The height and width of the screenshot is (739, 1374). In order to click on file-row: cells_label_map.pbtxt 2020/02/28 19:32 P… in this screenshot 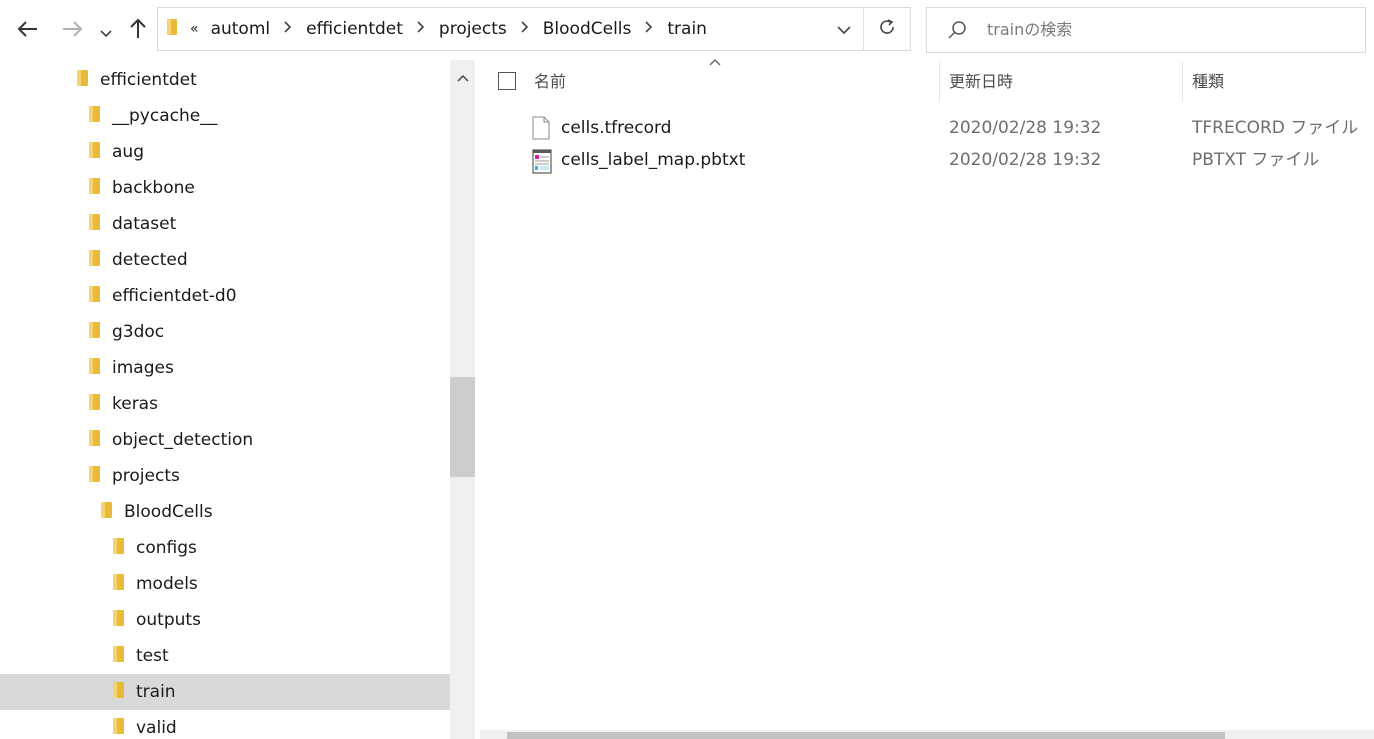, I will do `click(927, 160)`.